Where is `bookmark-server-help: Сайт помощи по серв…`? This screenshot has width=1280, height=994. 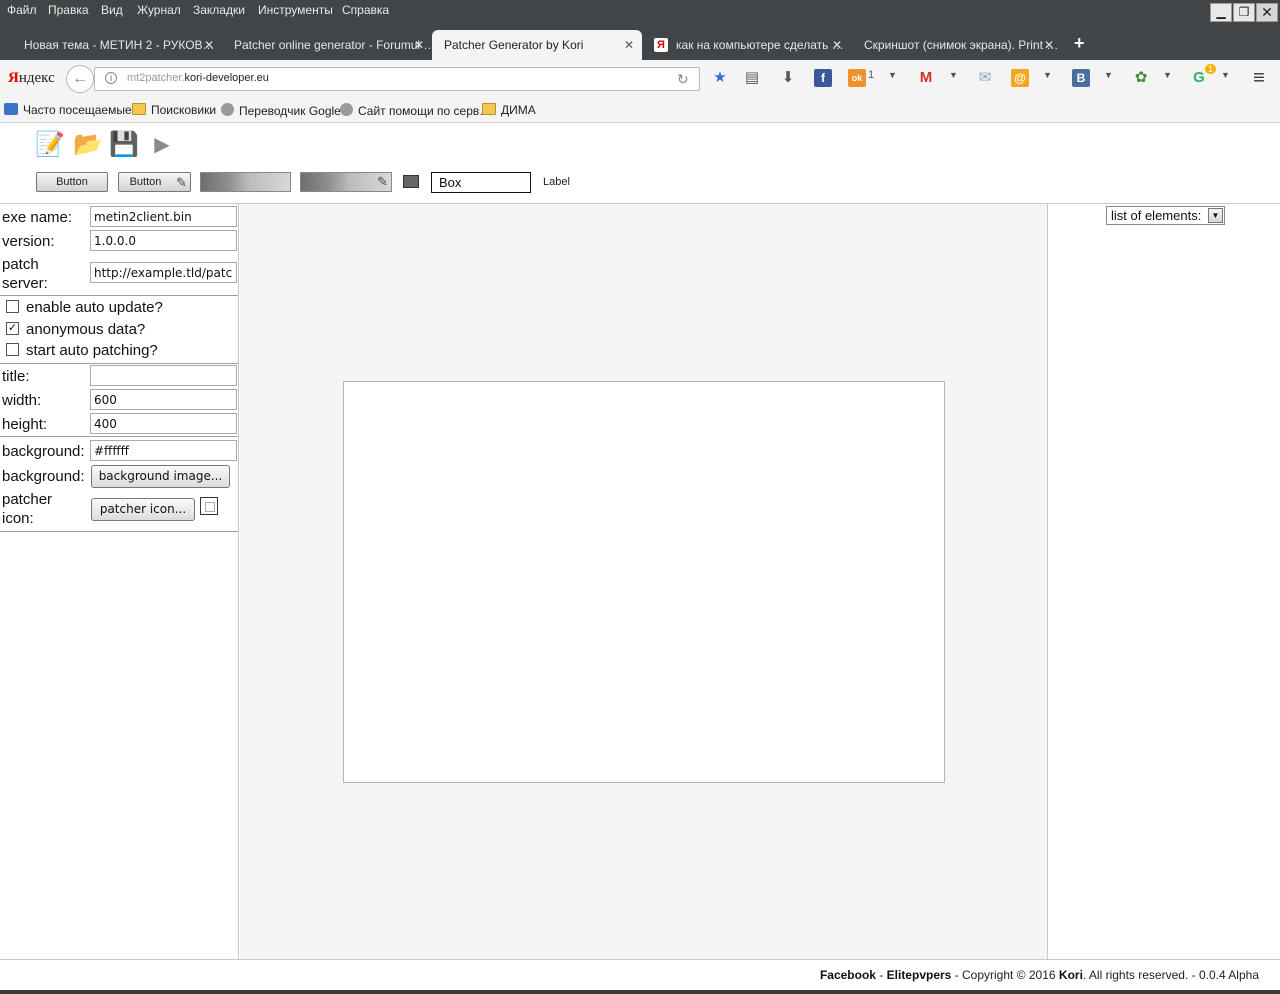 bookmark-server-help: Сайт помощи по серв… is located at coordinates (415, 110).